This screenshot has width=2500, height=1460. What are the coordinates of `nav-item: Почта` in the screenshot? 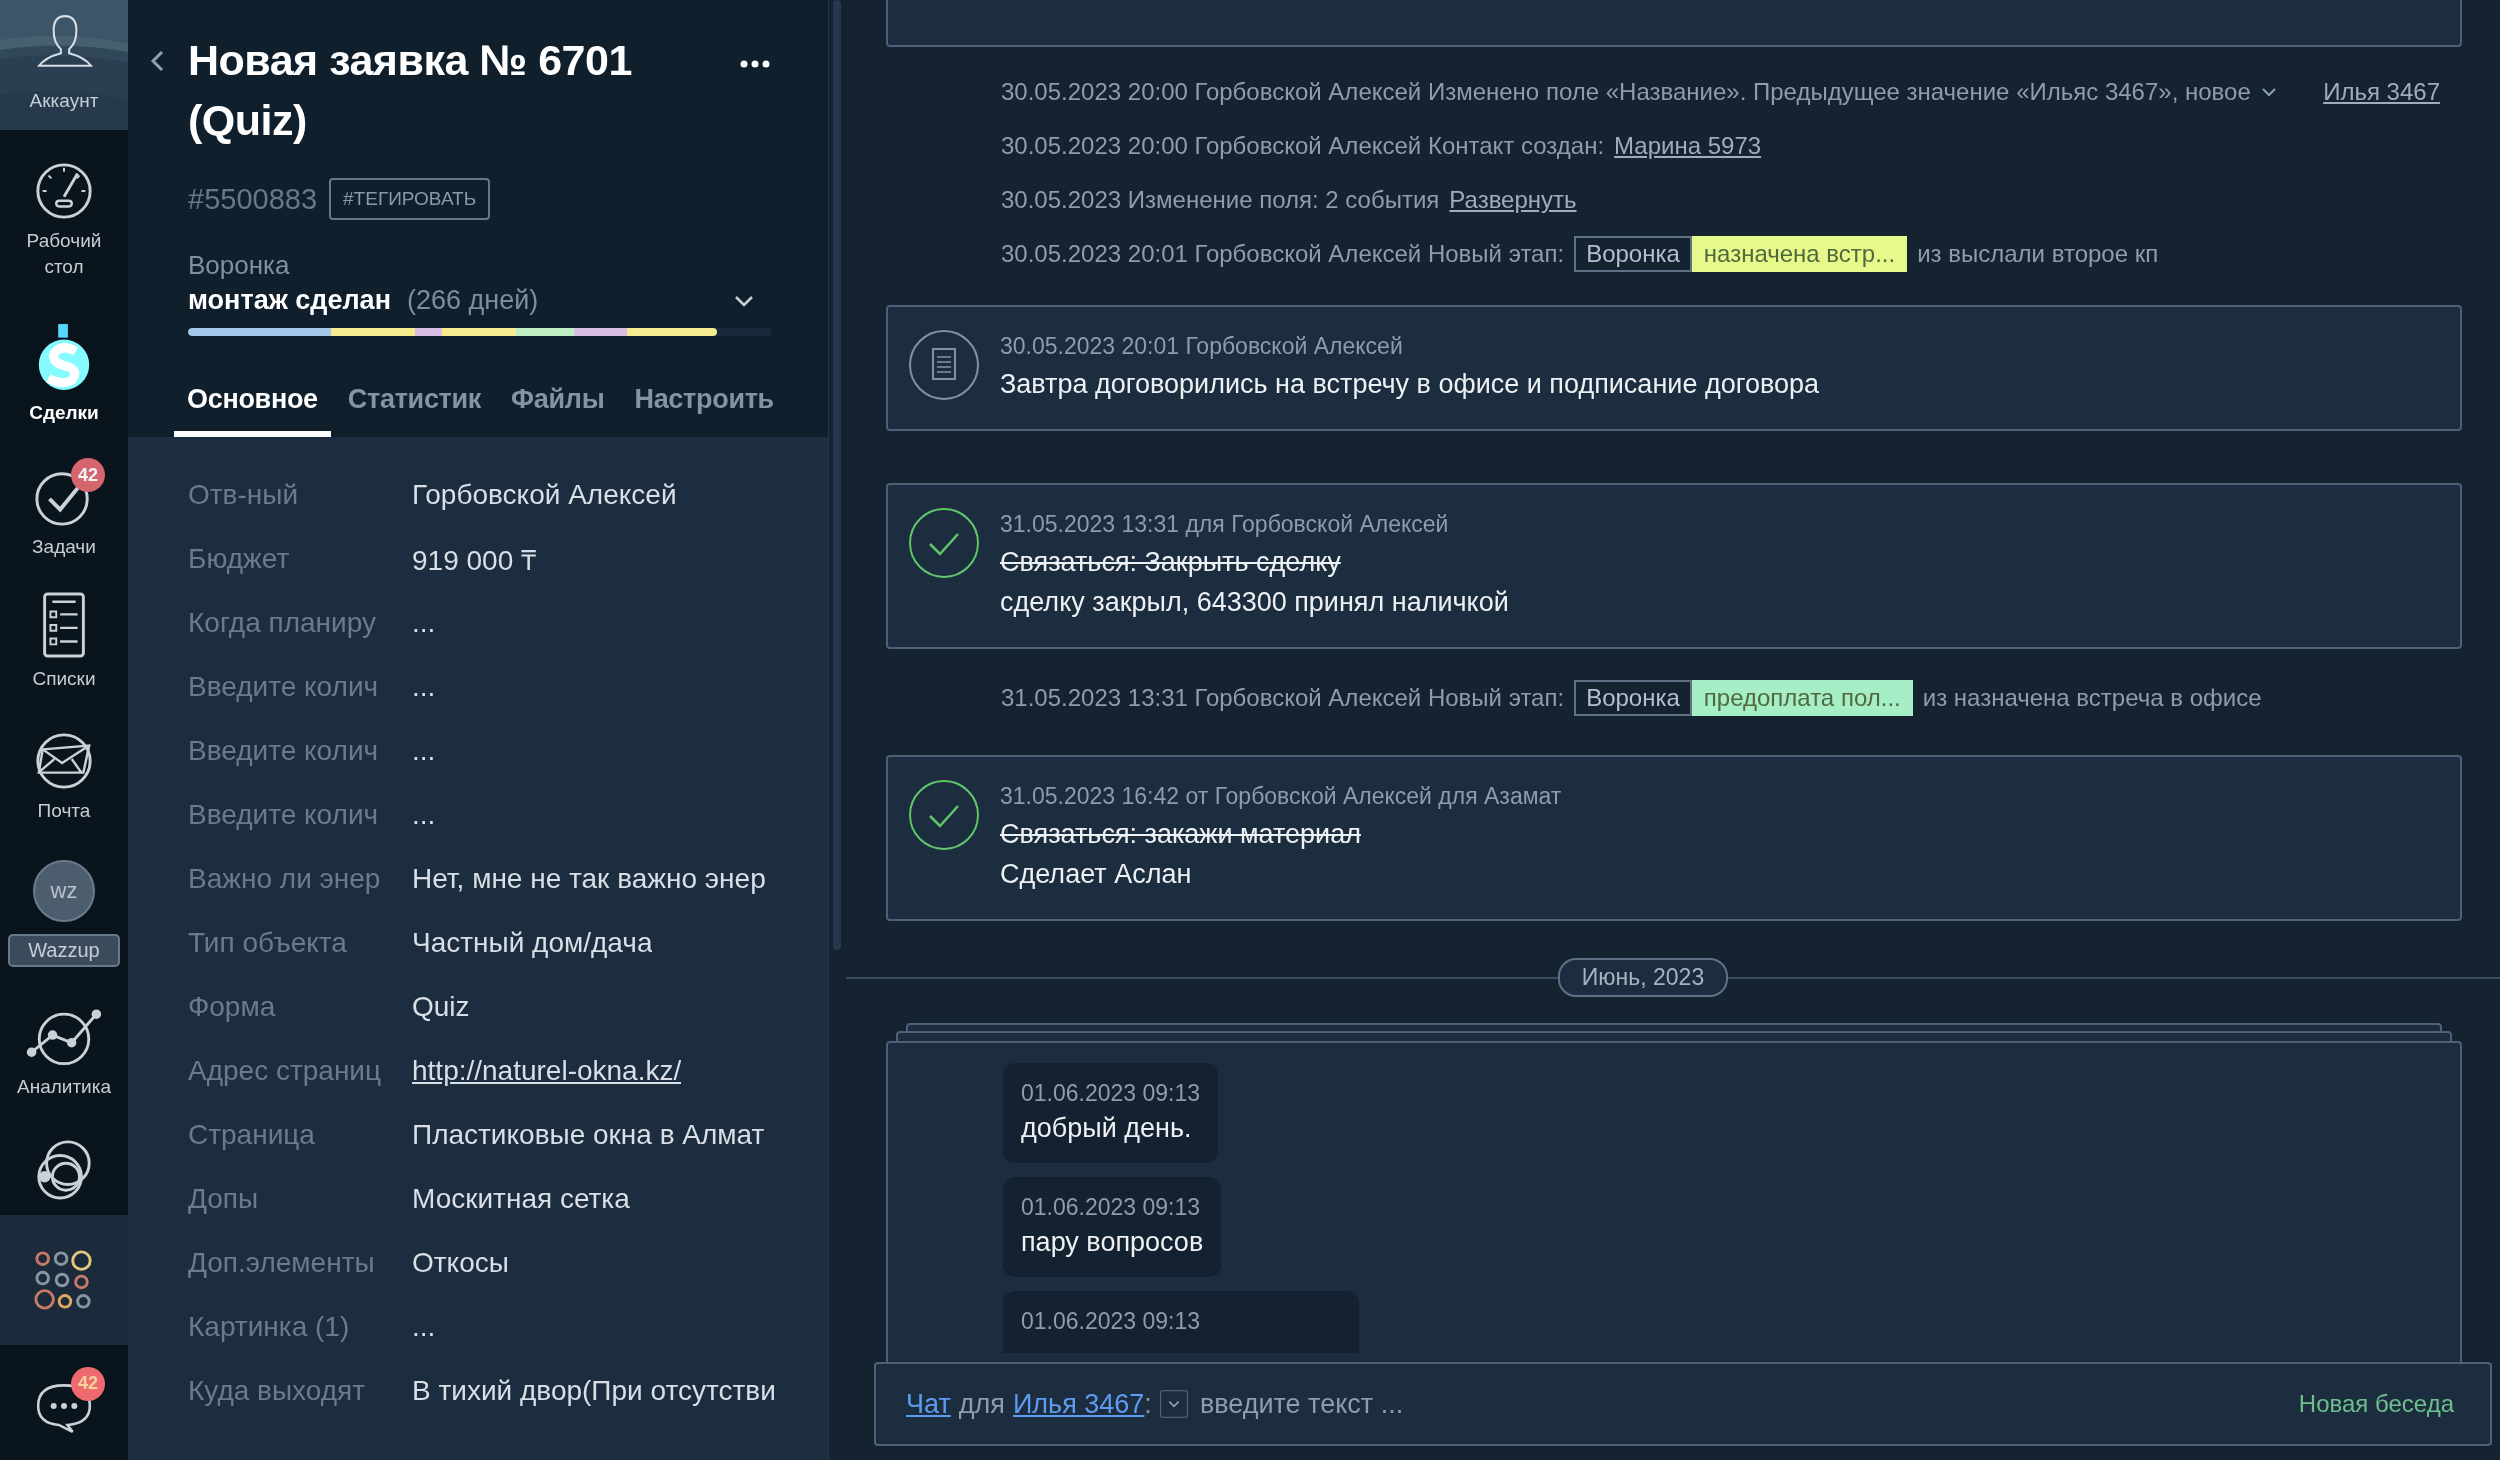 It's located at (64, 785).